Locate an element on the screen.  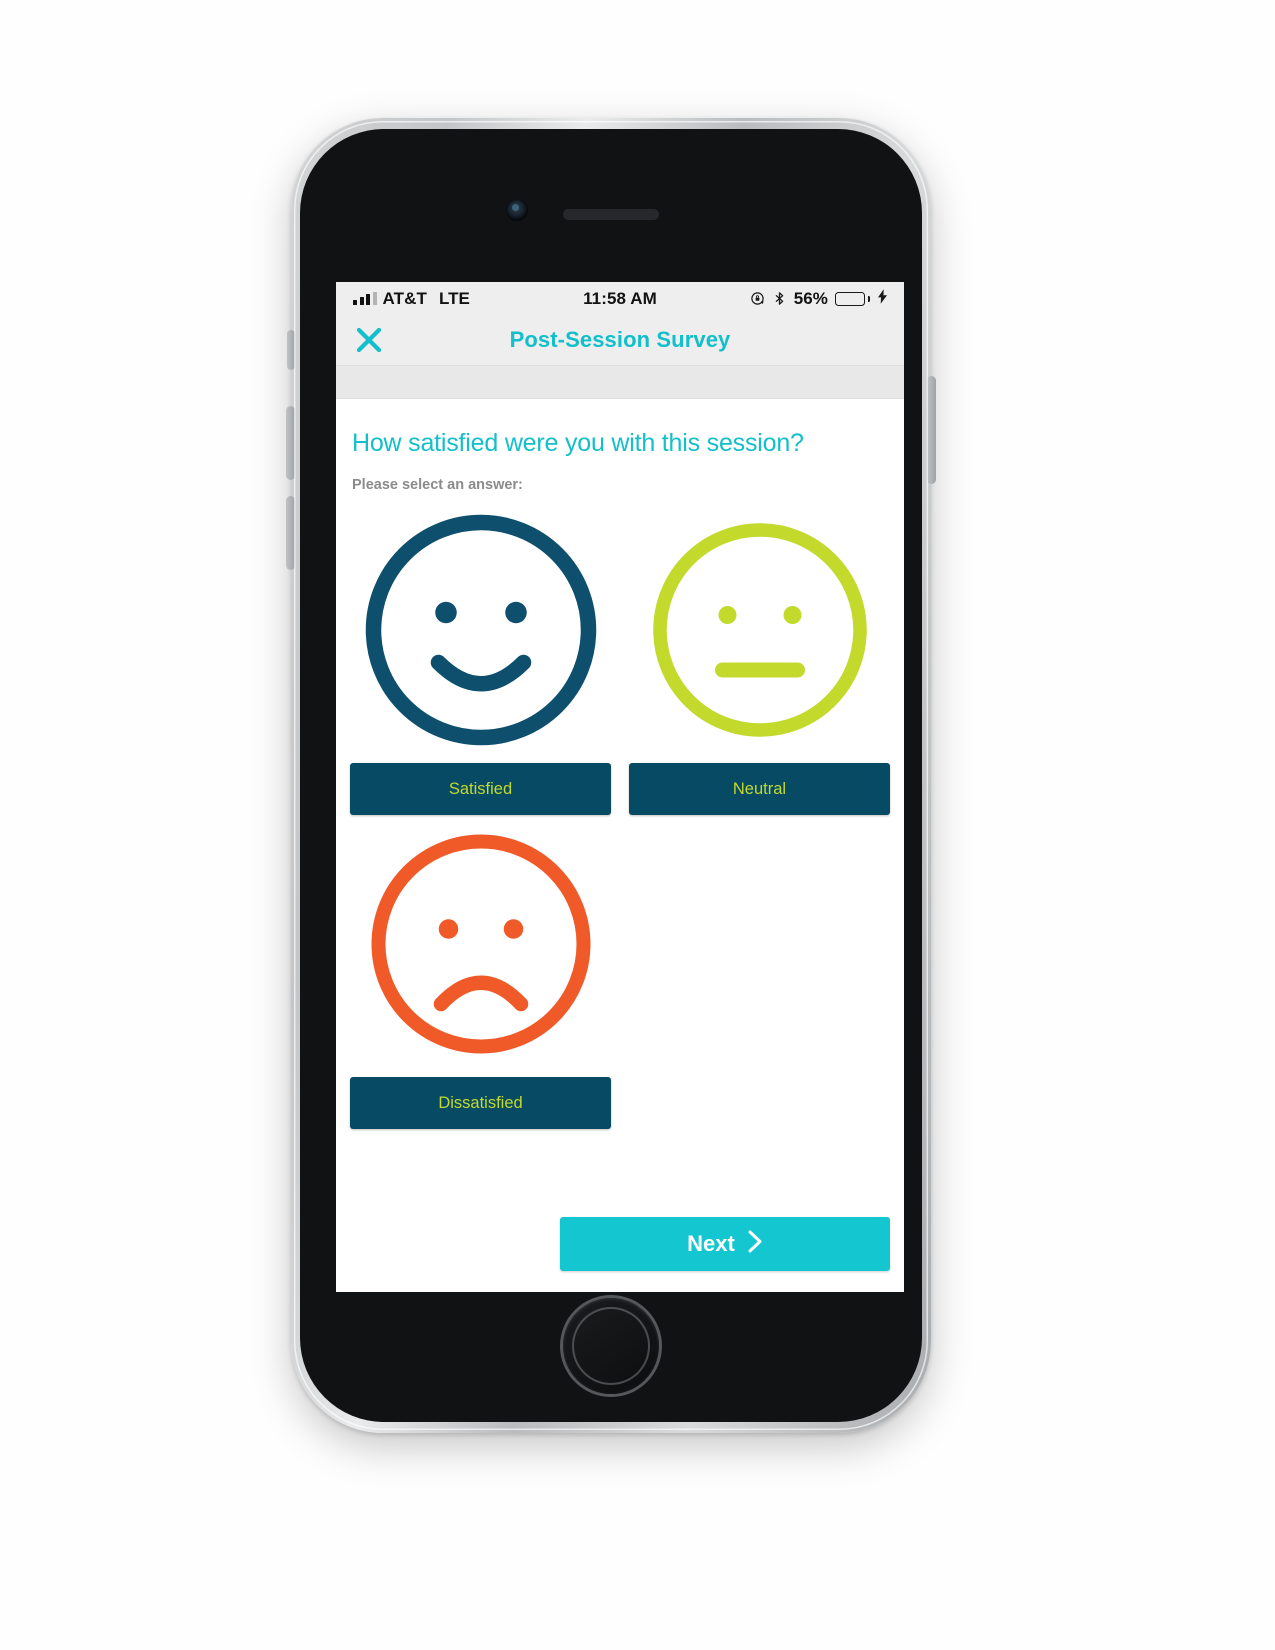
status-bar-left: AT&T LTE is located at coordinates (411, 299).